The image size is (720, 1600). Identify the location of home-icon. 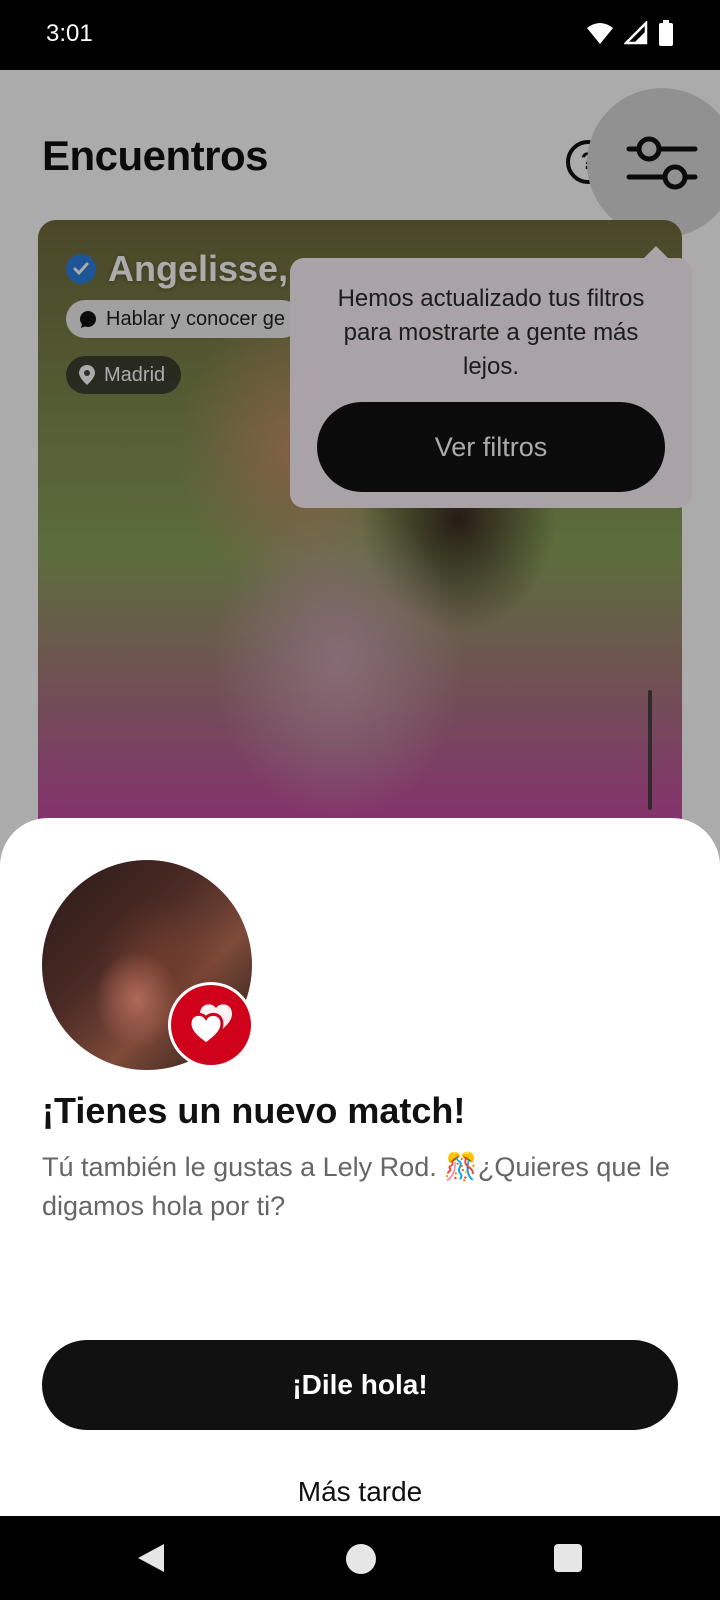
(361, 1559).